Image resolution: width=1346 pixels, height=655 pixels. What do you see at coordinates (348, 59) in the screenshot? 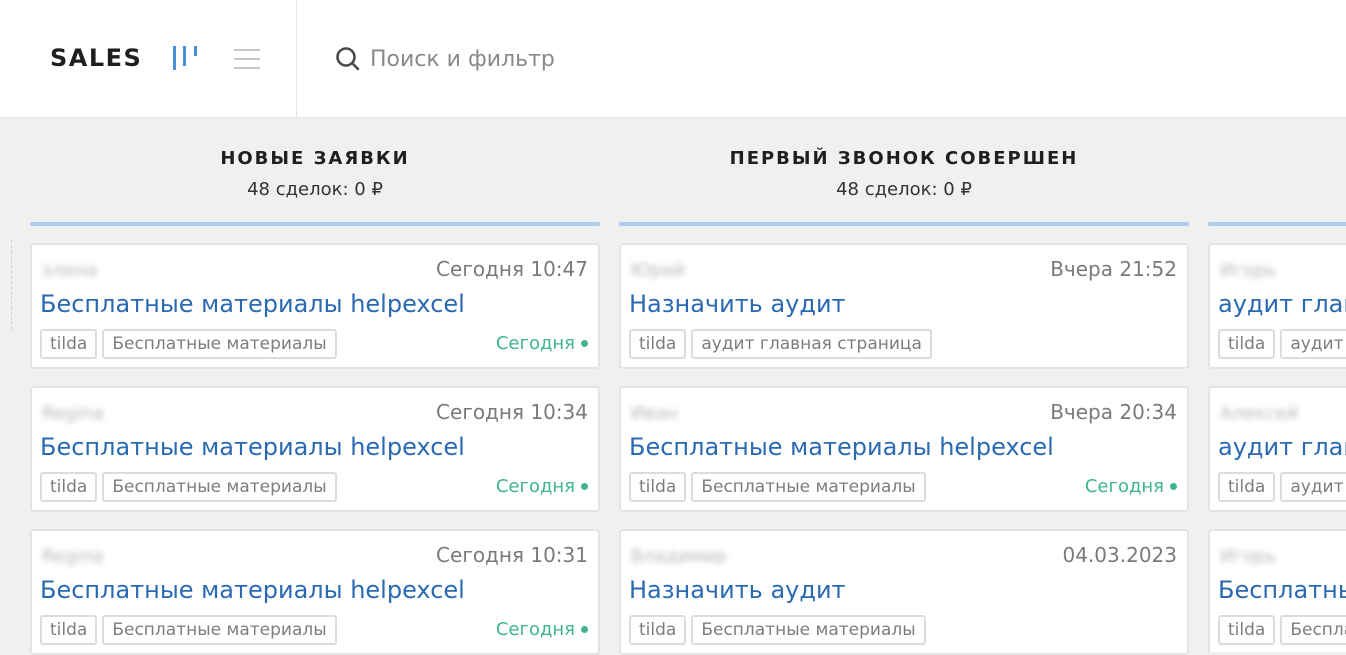
I see `search-icon` at bounding box center [348, 59].